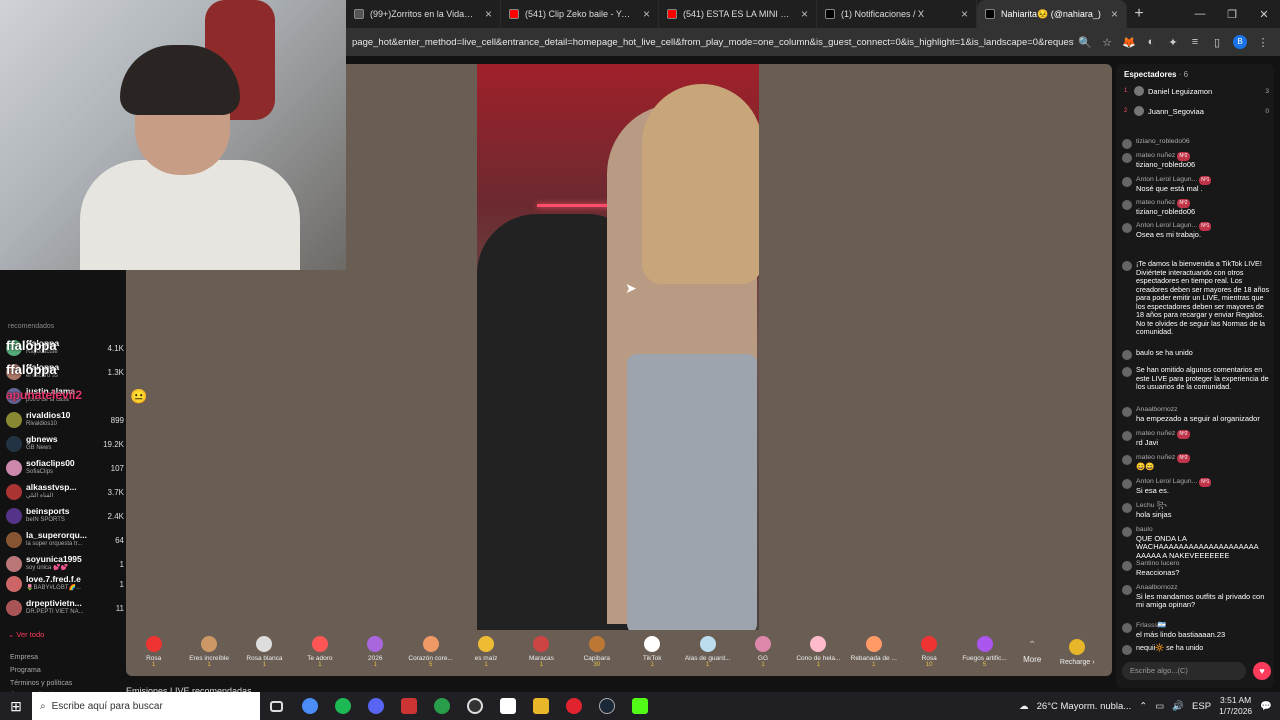 The image size is (1280, 720). Describe the element at coordinates (375, 706) in the screenshot. I see `discord-icon` at that location.